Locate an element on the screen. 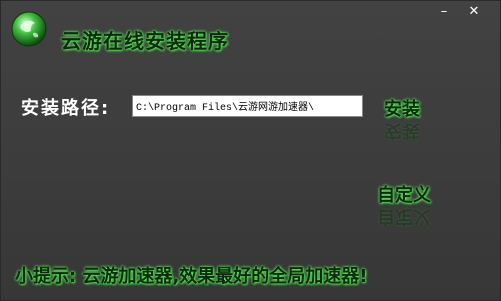 This screenshot has height=301, width=501. custom-button-reflection: 自定义 is located at coordinates (404, 216).